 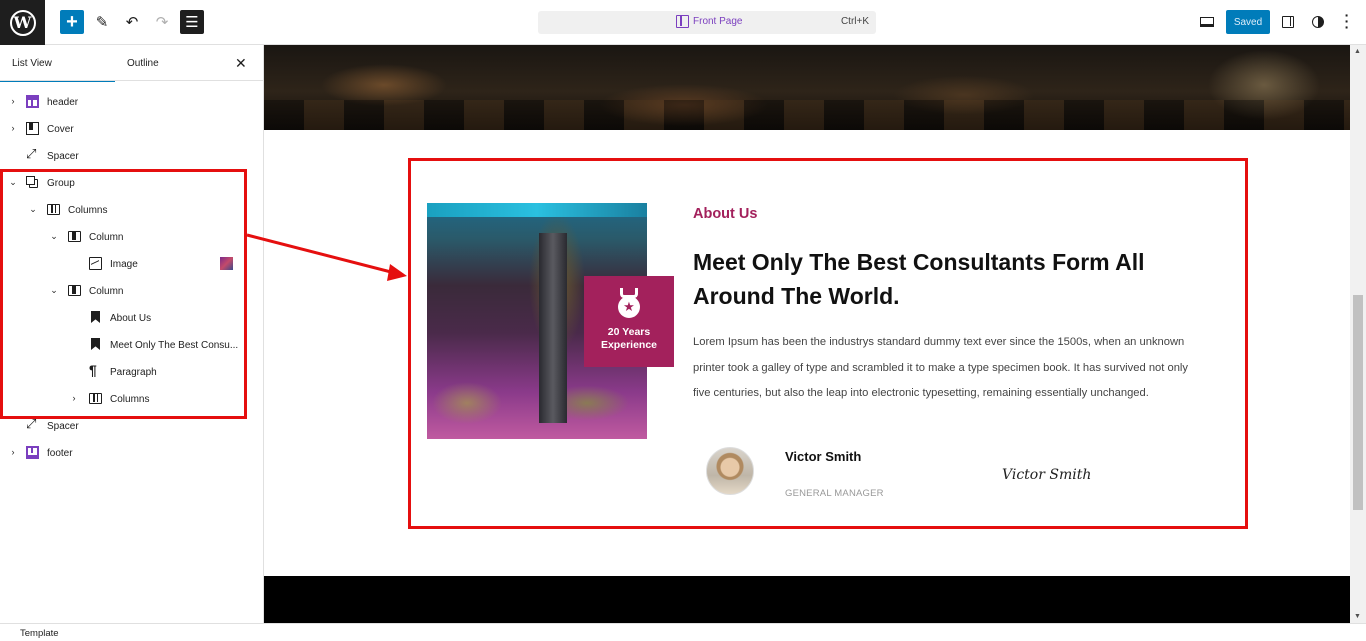 I want to click on list-item-label: footer, so click(x=60, y=453).